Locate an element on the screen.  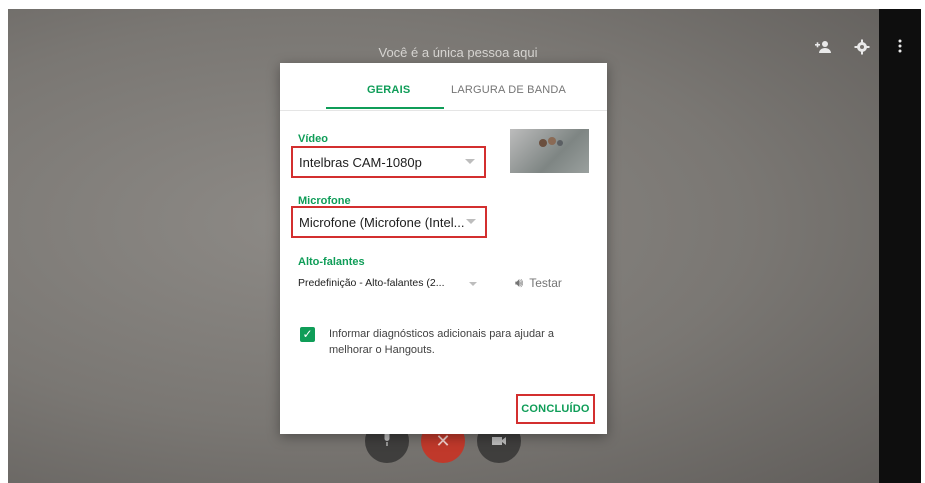
empty-call-message: Você é a única pessoa aqui is located at coordinates (458, 52).